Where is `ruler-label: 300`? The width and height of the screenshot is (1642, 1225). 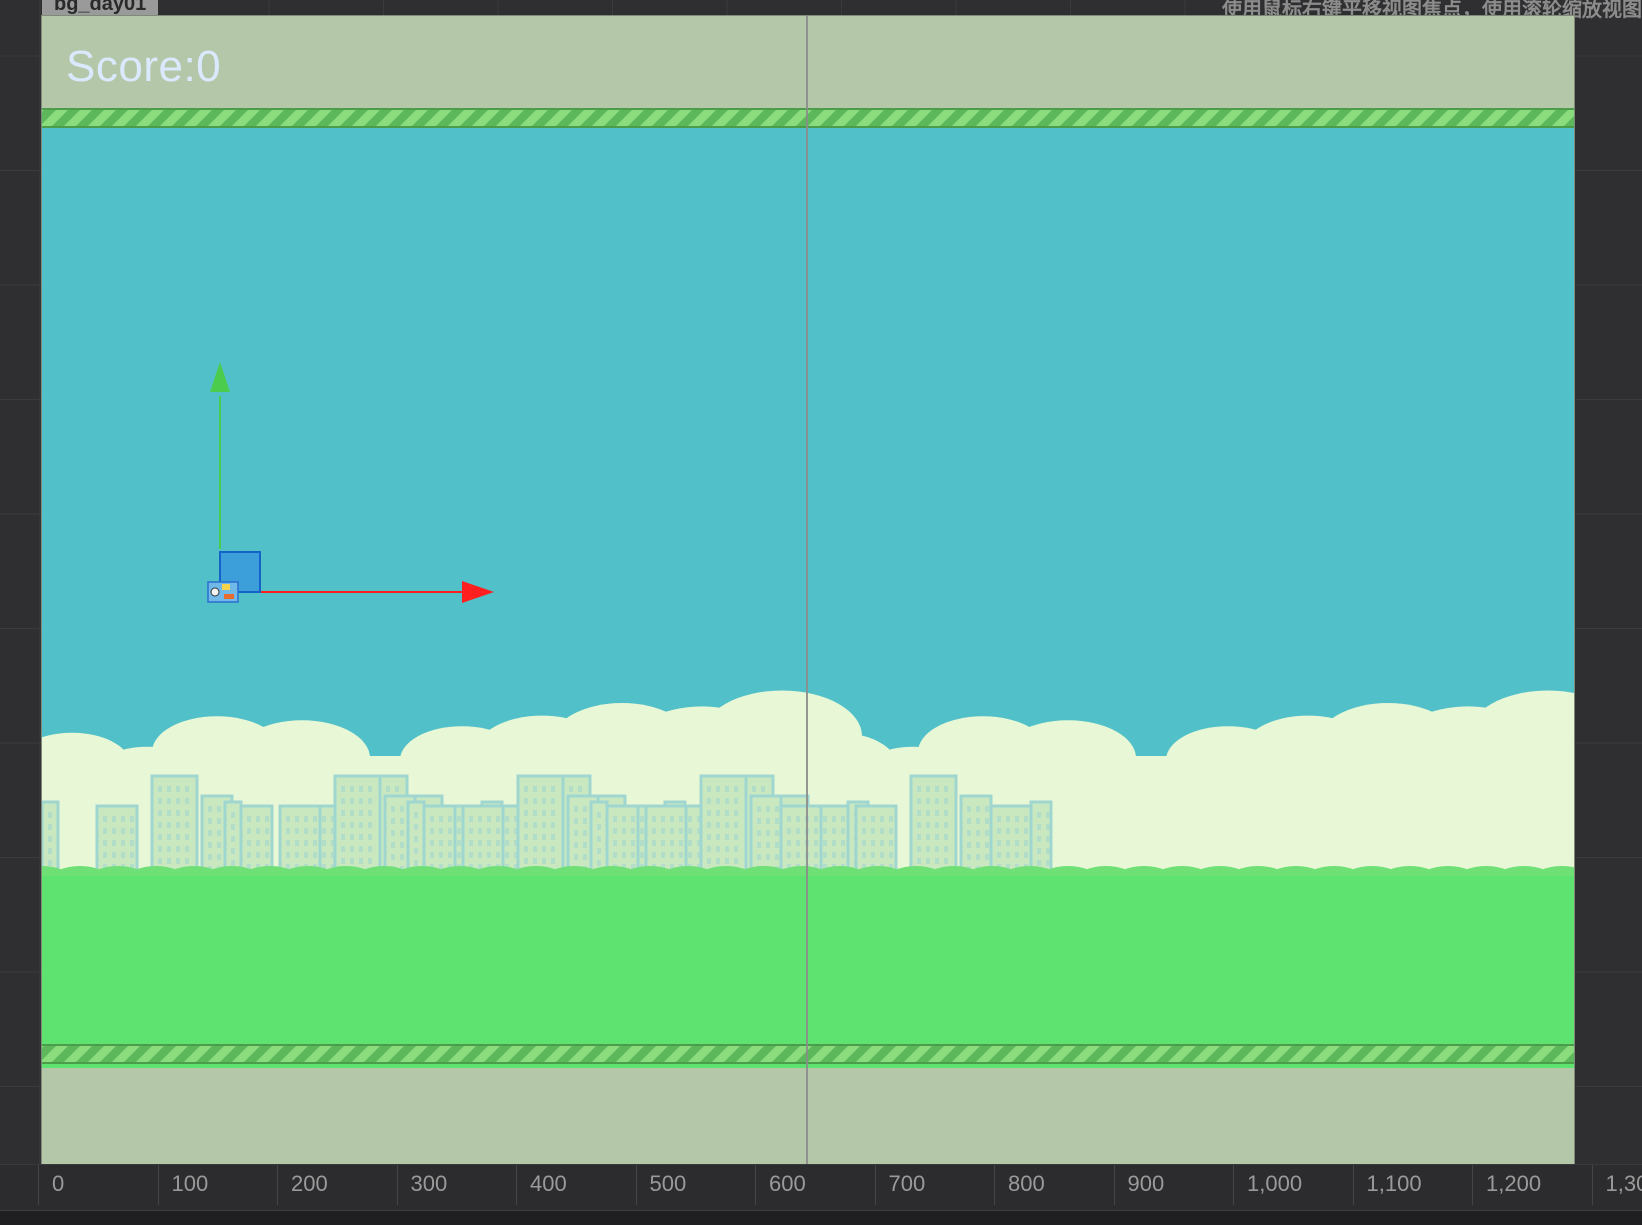 ruler-label: 300 is located at coordinates (429, 1184).